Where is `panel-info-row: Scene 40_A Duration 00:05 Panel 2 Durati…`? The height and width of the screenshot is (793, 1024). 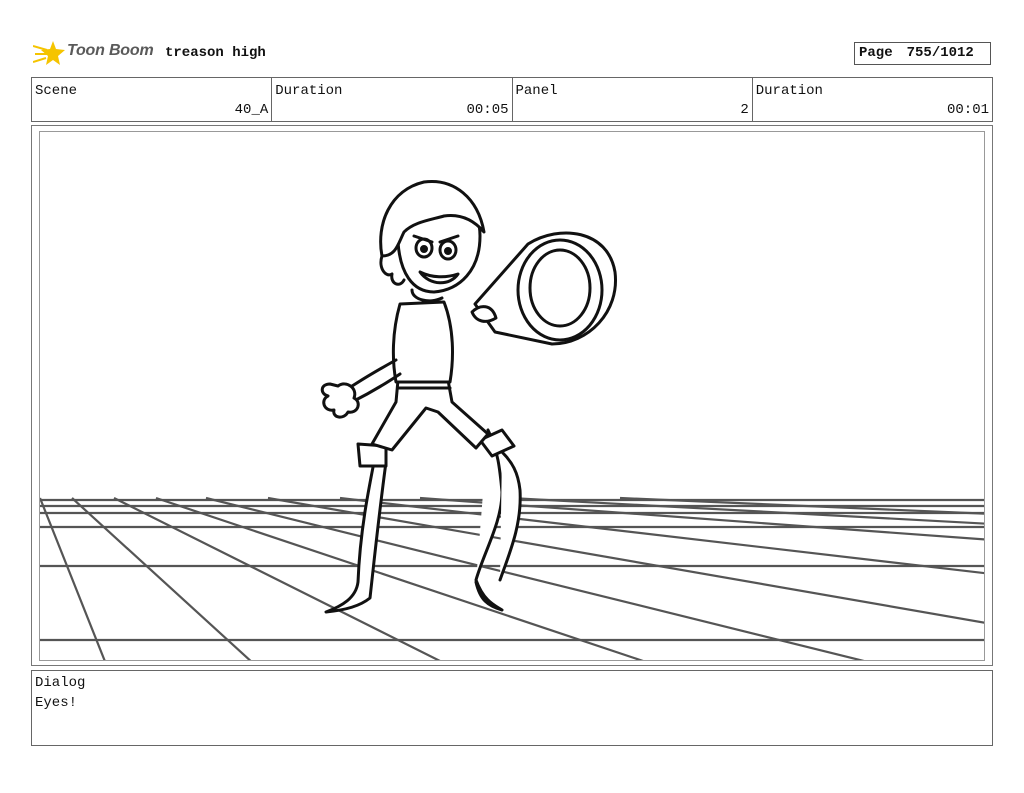 panel-info-row: Scene 40_A Duration 00:05 Panel 2 Durati… is located at coordinates (512, 99).